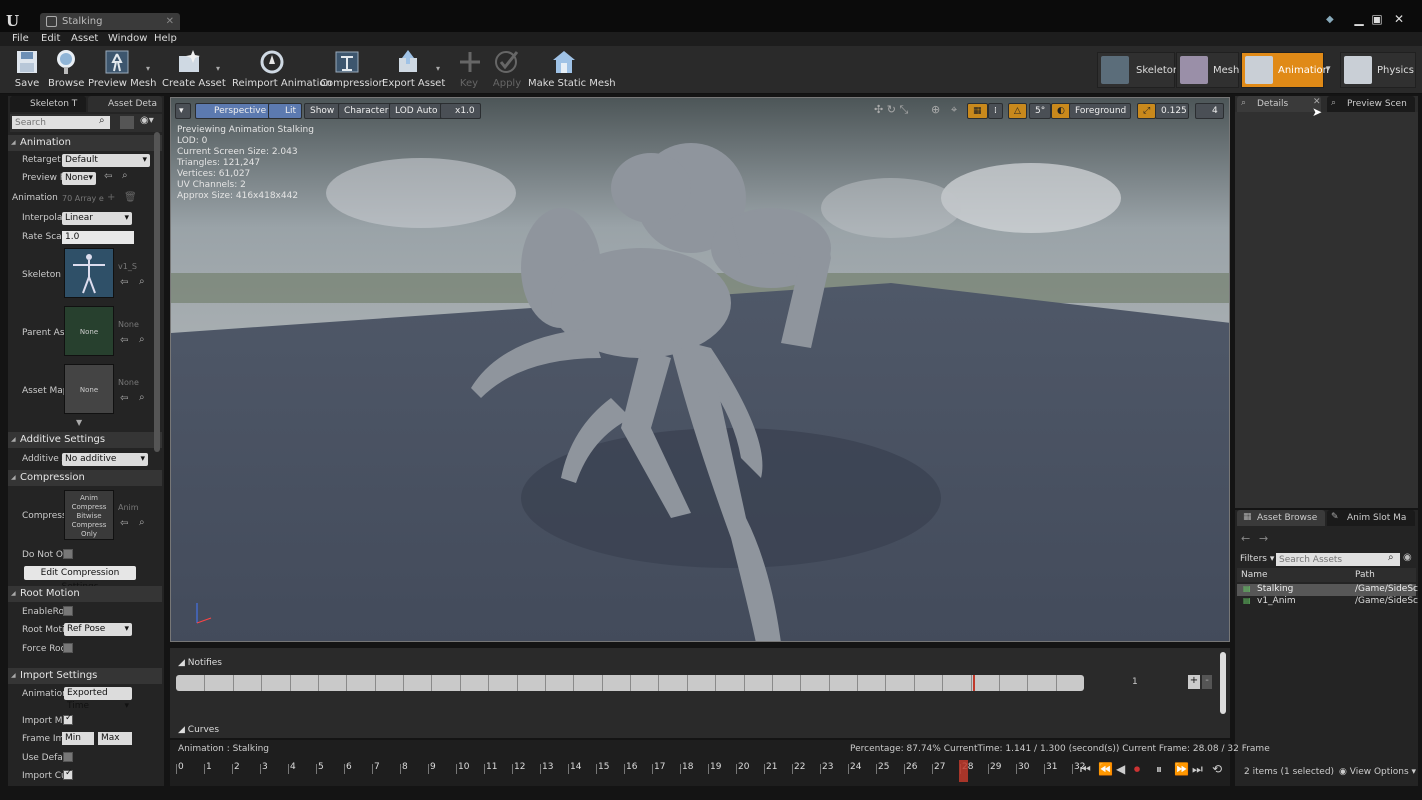 The width and height of the screenshot is (1422, 800). Describe the element at coordinates (165, 39) in the screenshot. I see `menu-help: Help` at that location.